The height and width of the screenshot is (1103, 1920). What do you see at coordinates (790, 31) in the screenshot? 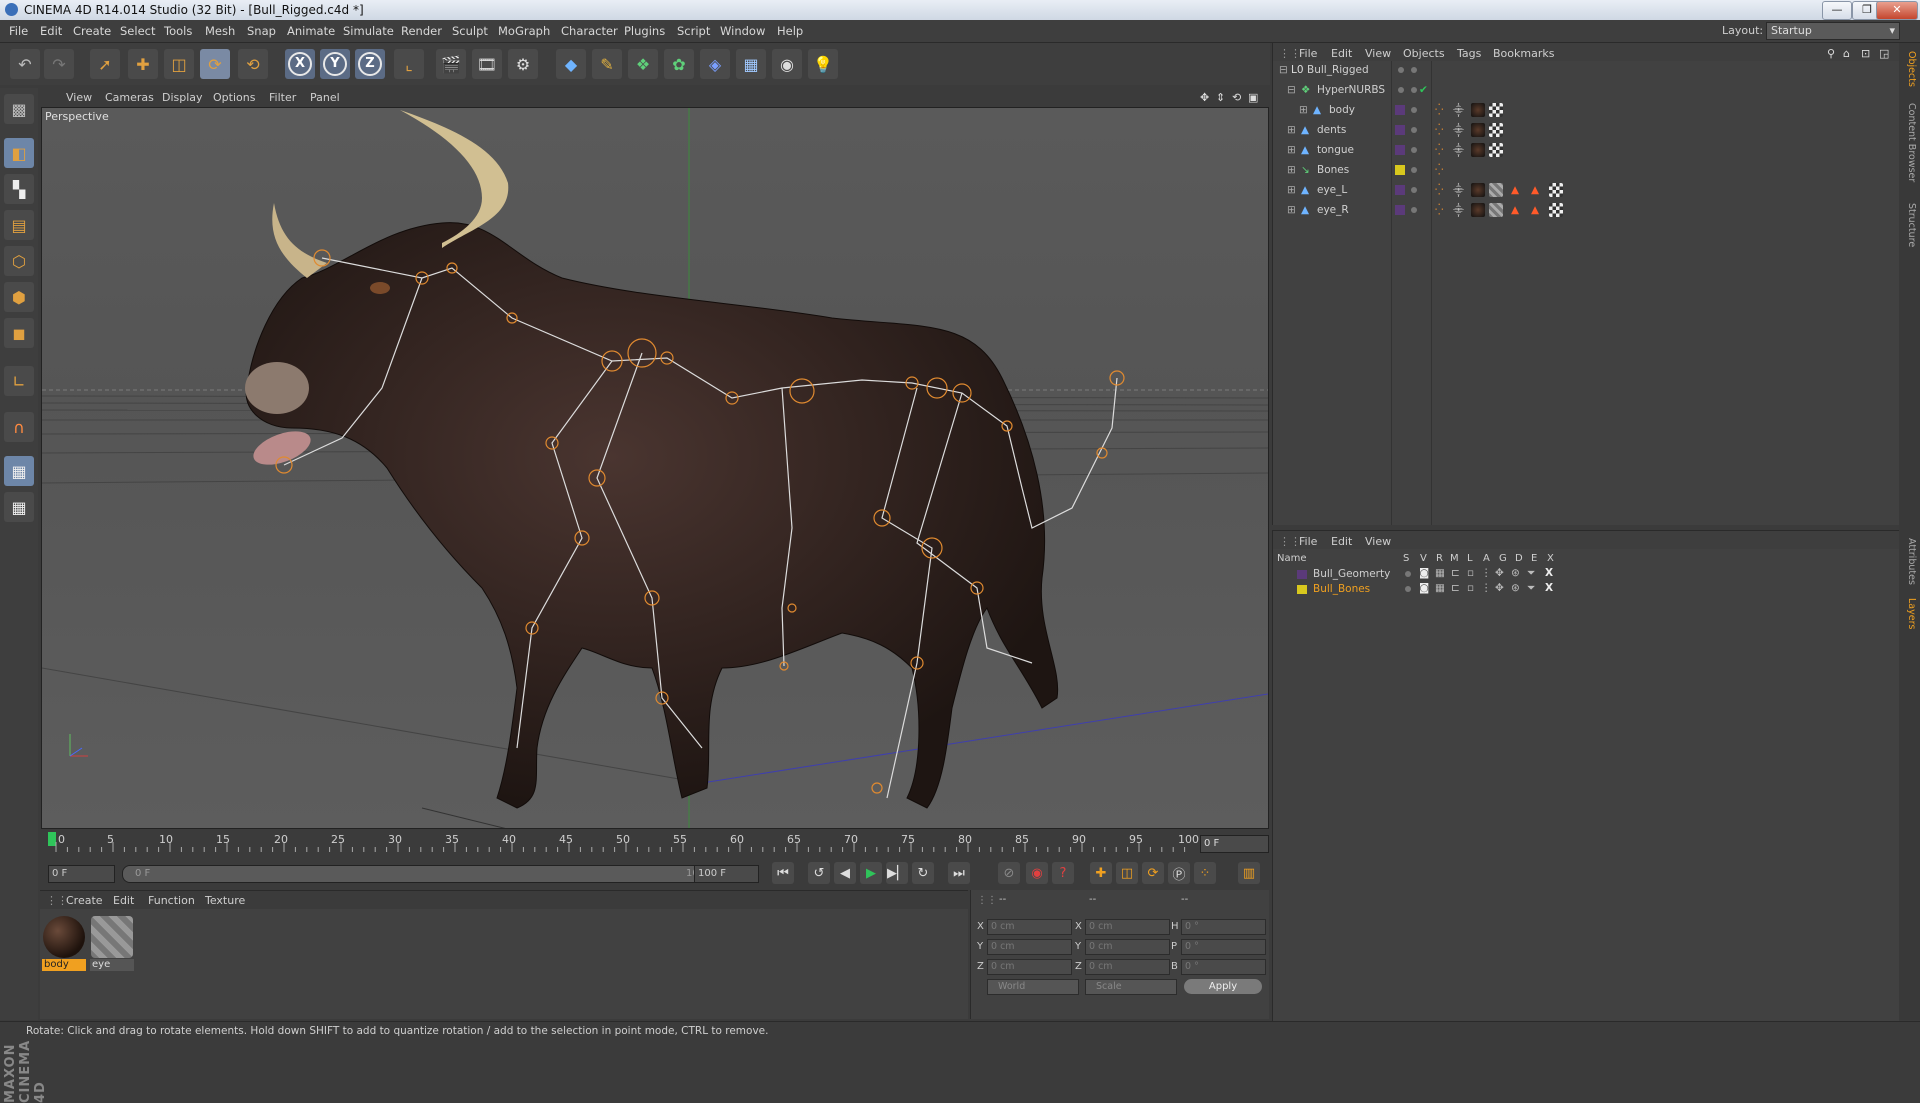
I see `menu-help: Help` at bounding box center [790, 31].